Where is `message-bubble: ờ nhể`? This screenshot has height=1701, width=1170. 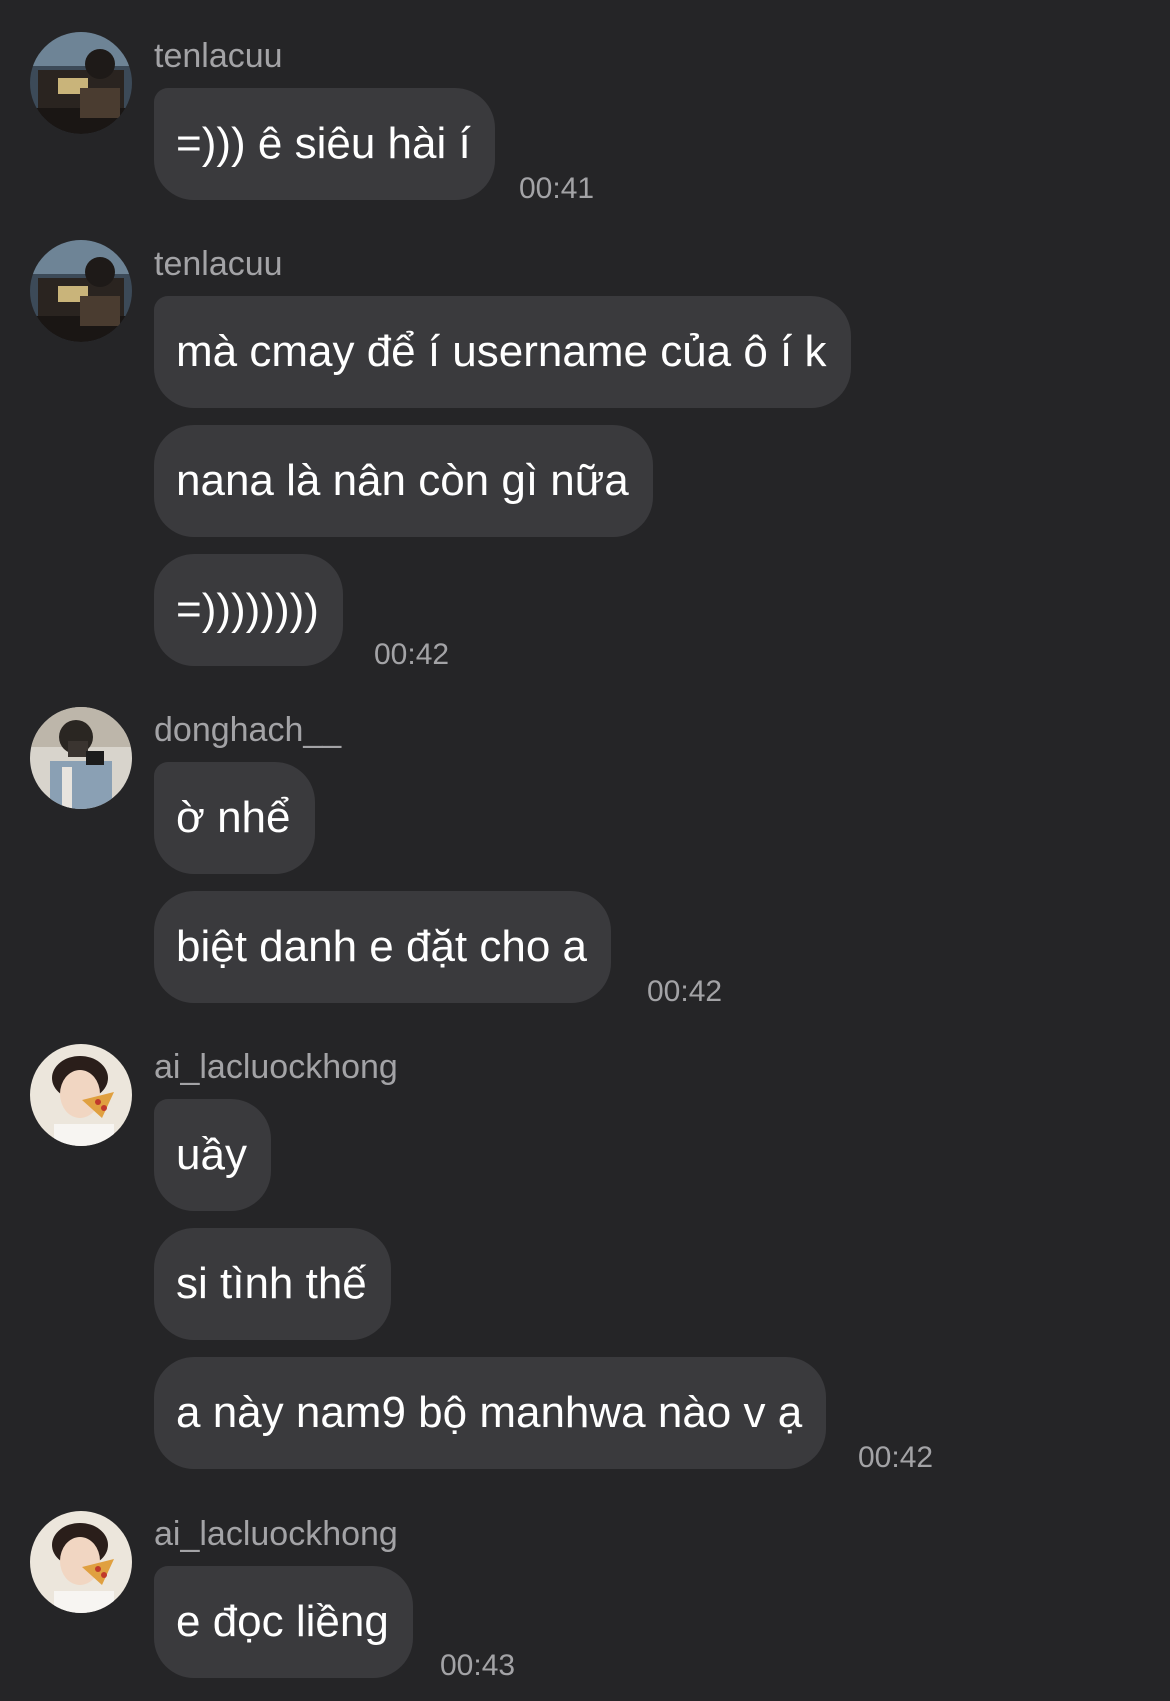 message-bubble: ờ nhể is located at coordinates (234, 818).